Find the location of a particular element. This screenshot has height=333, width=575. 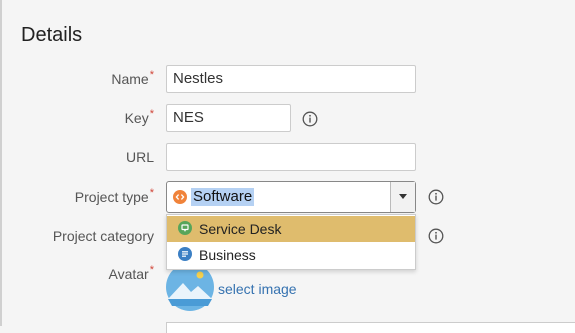

section-title: Details is located at coordinates (52, 35).